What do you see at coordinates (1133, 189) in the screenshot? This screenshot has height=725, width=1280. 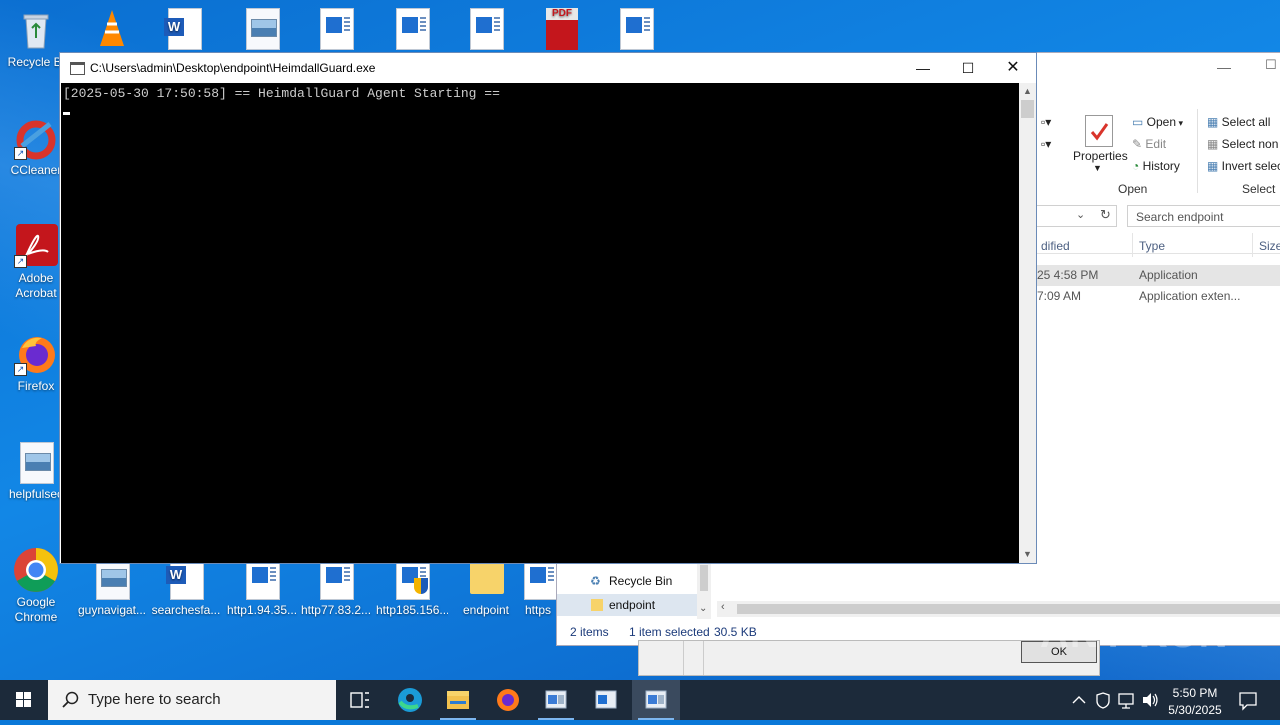 I see `ribbon-group-open: Open` at bounding box center [1133, 189].